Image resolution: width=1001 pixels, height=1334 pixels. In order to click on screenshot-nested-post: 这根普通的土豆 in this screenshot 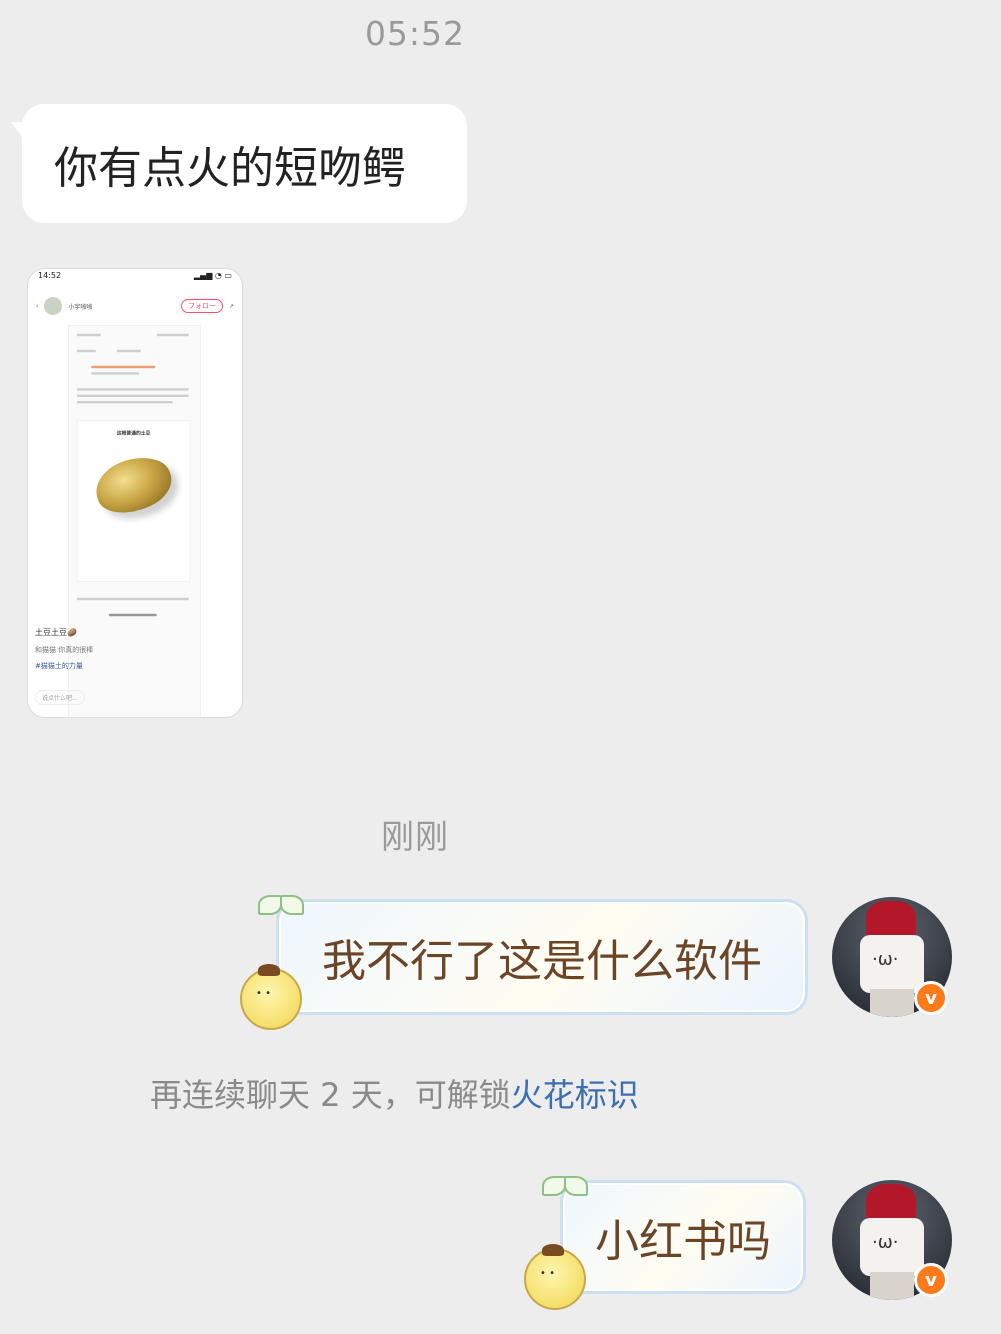, I will do `click(134, 521)`.